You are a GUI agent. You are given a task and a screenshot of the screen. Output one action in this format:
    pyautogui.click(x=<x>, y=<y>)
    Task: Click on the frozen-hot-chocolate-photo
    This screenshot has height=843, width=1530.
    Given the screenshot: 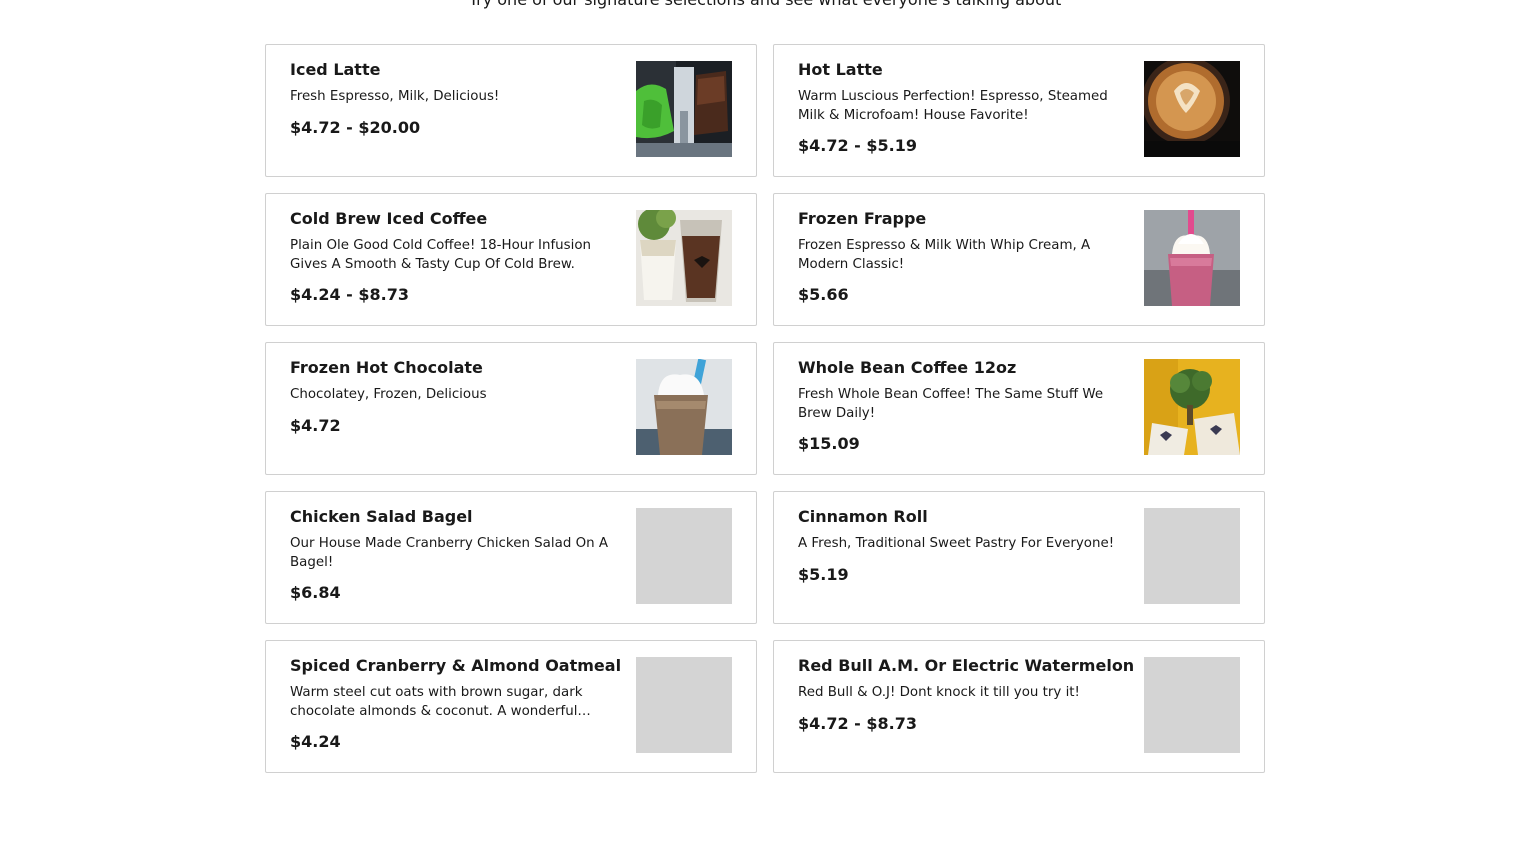 What is the action you would take?
    pyautogui.click(x=684, y=407)
    